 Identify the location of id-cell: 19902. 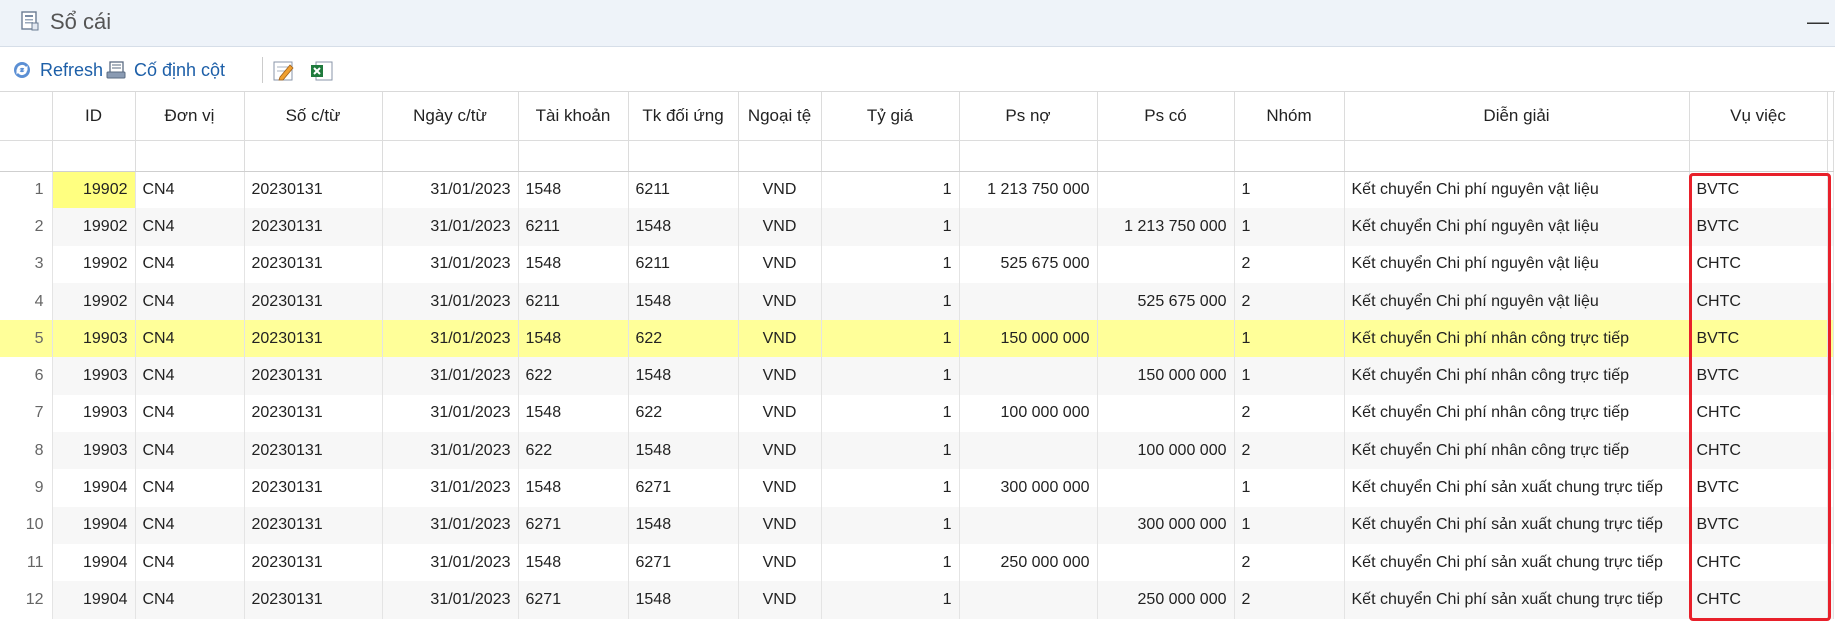
(94, 264).